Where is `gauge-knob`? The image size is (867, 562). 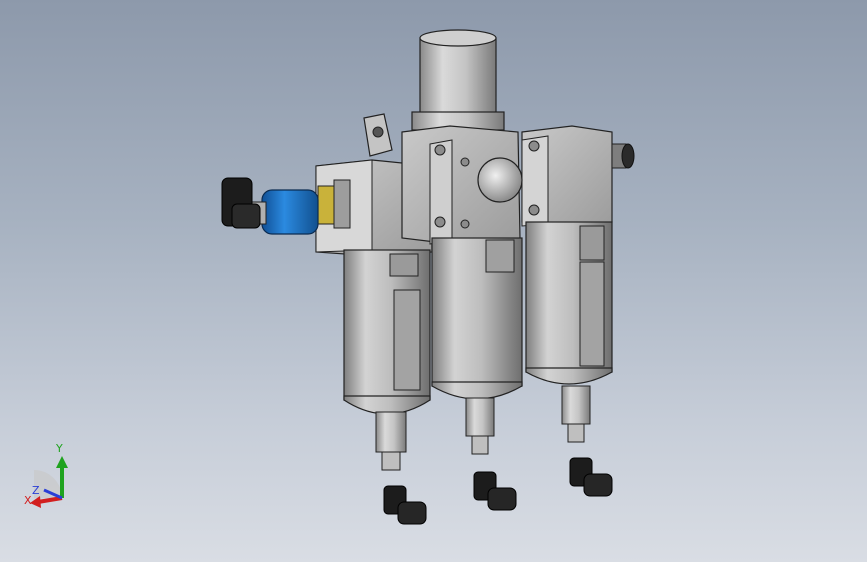 gauge-knob is located at coordinates (500, 180).